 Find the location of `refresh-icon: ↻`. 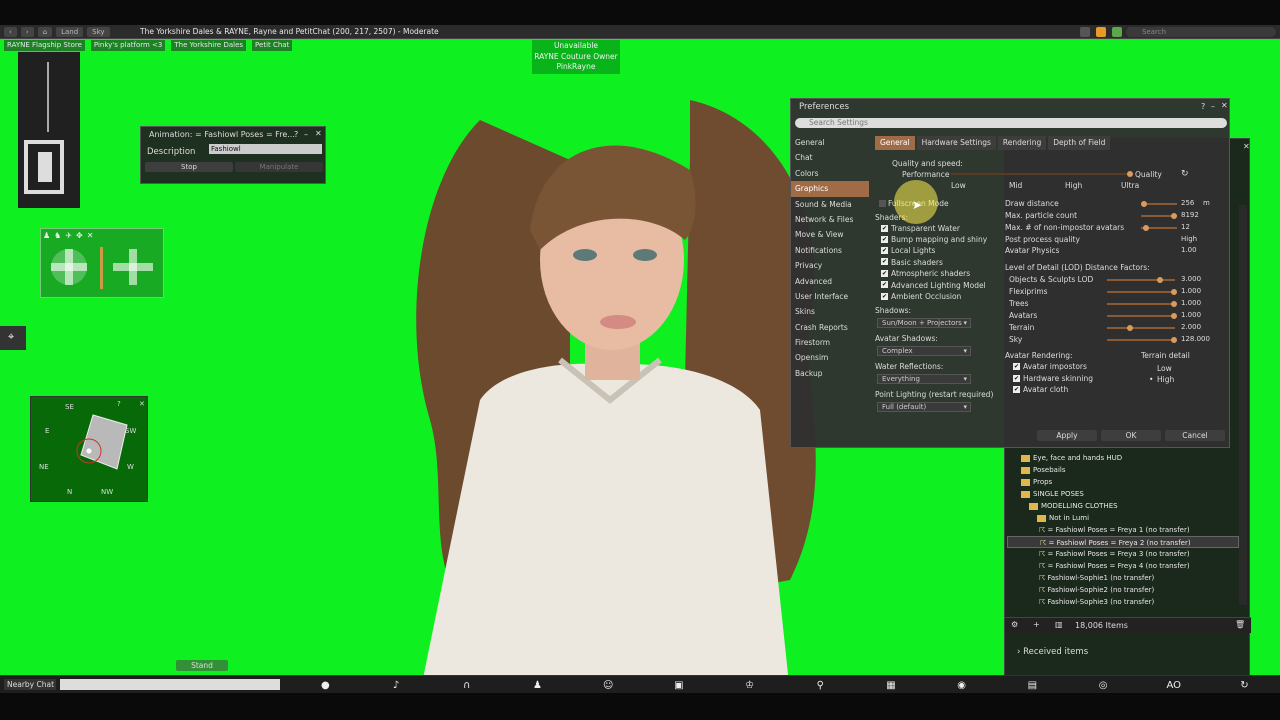

refresh-icon: ↻ is located at coordinates (1244, 685).